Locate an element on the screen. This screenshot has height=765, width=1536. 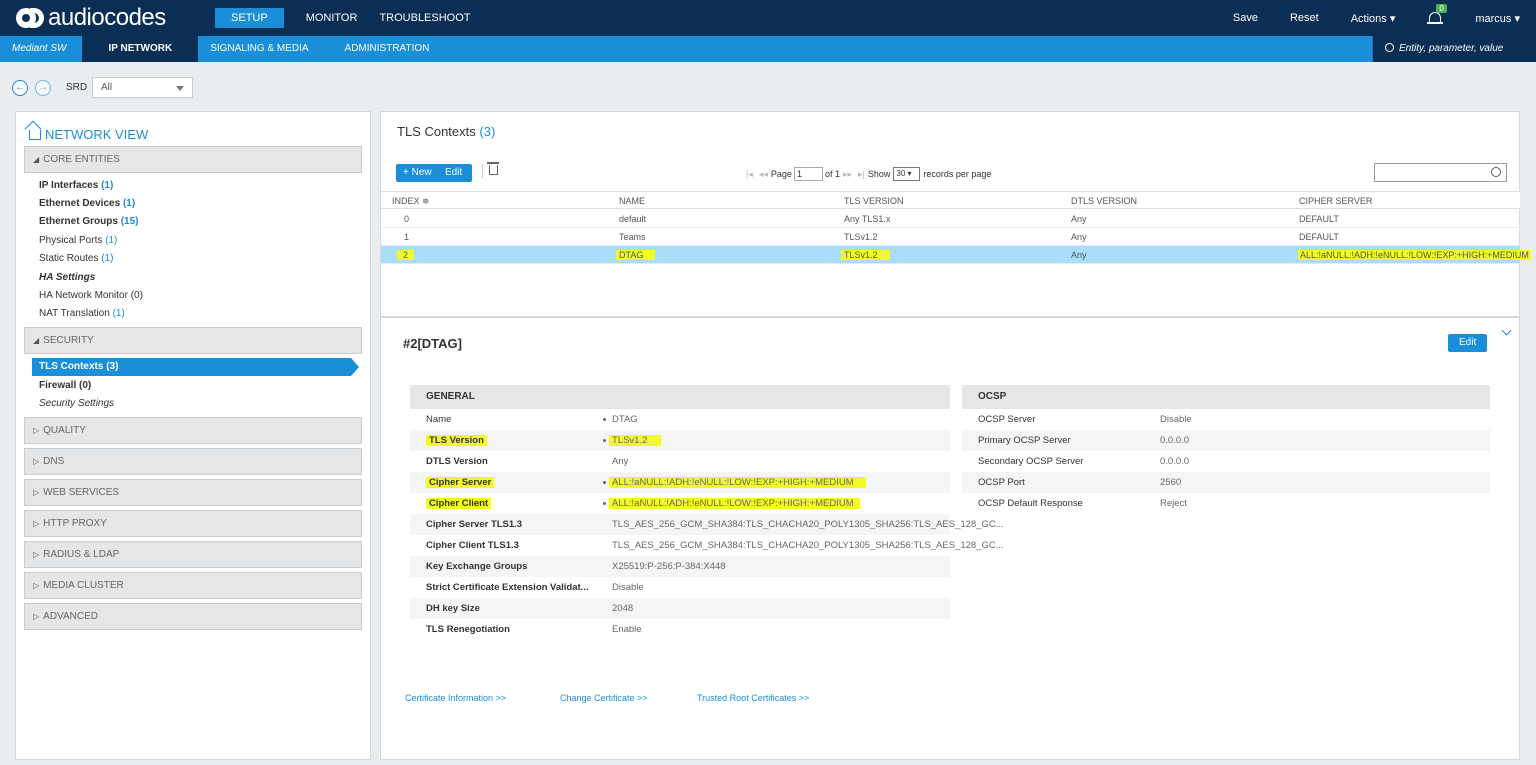
notification-badge: 0 is located at coordinates (1441, 8).